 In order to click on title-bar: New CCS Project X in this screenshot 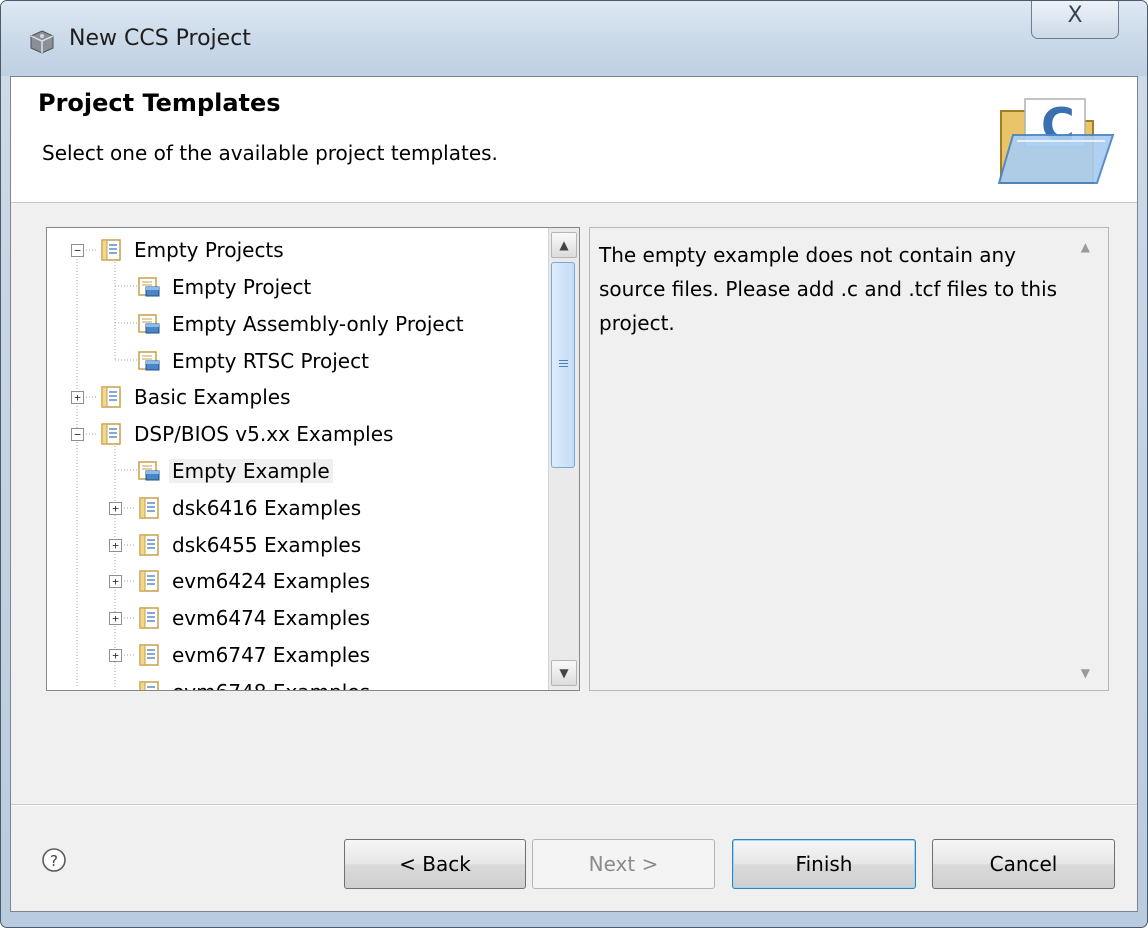, I will do `click(574, 38)`.